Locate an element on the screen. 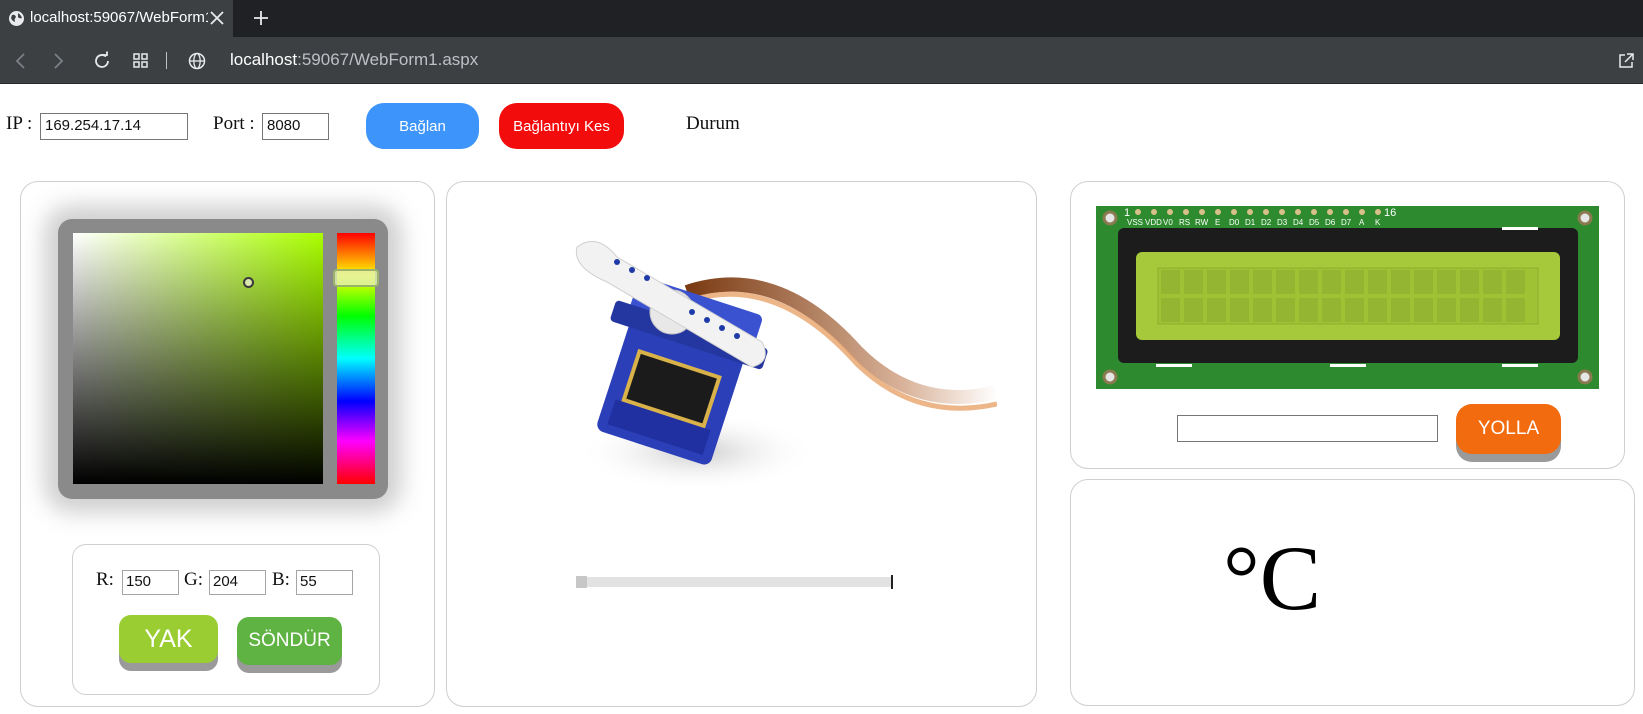  lcd-pin-label: V0 is located at coordinates (1168, 222).